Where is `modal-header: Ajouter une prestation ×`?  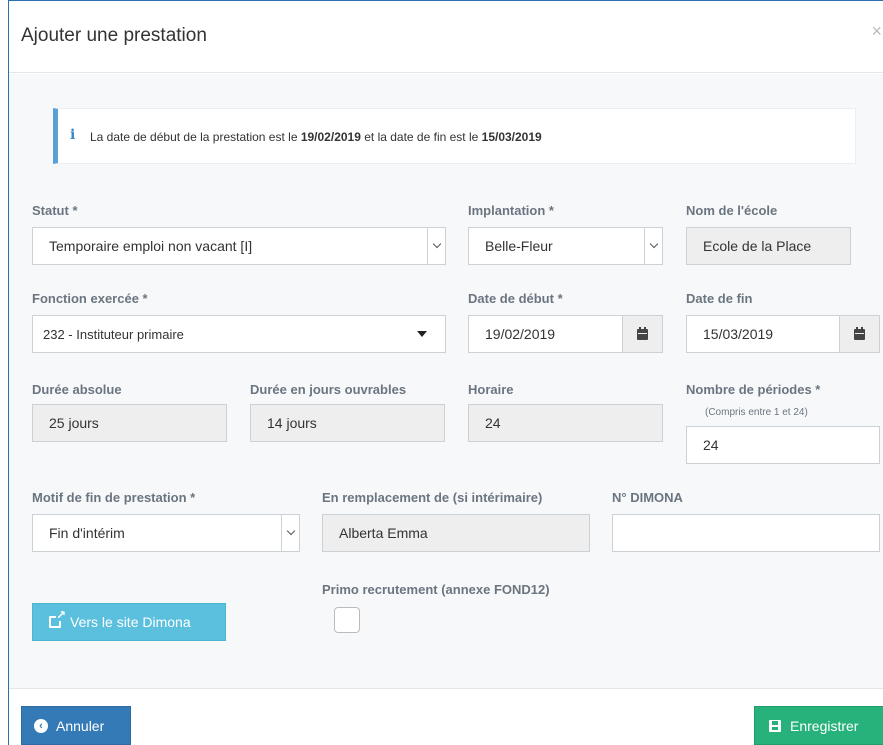
modal-header: Ajouter une prestation × is located at coordinates (446, 37).